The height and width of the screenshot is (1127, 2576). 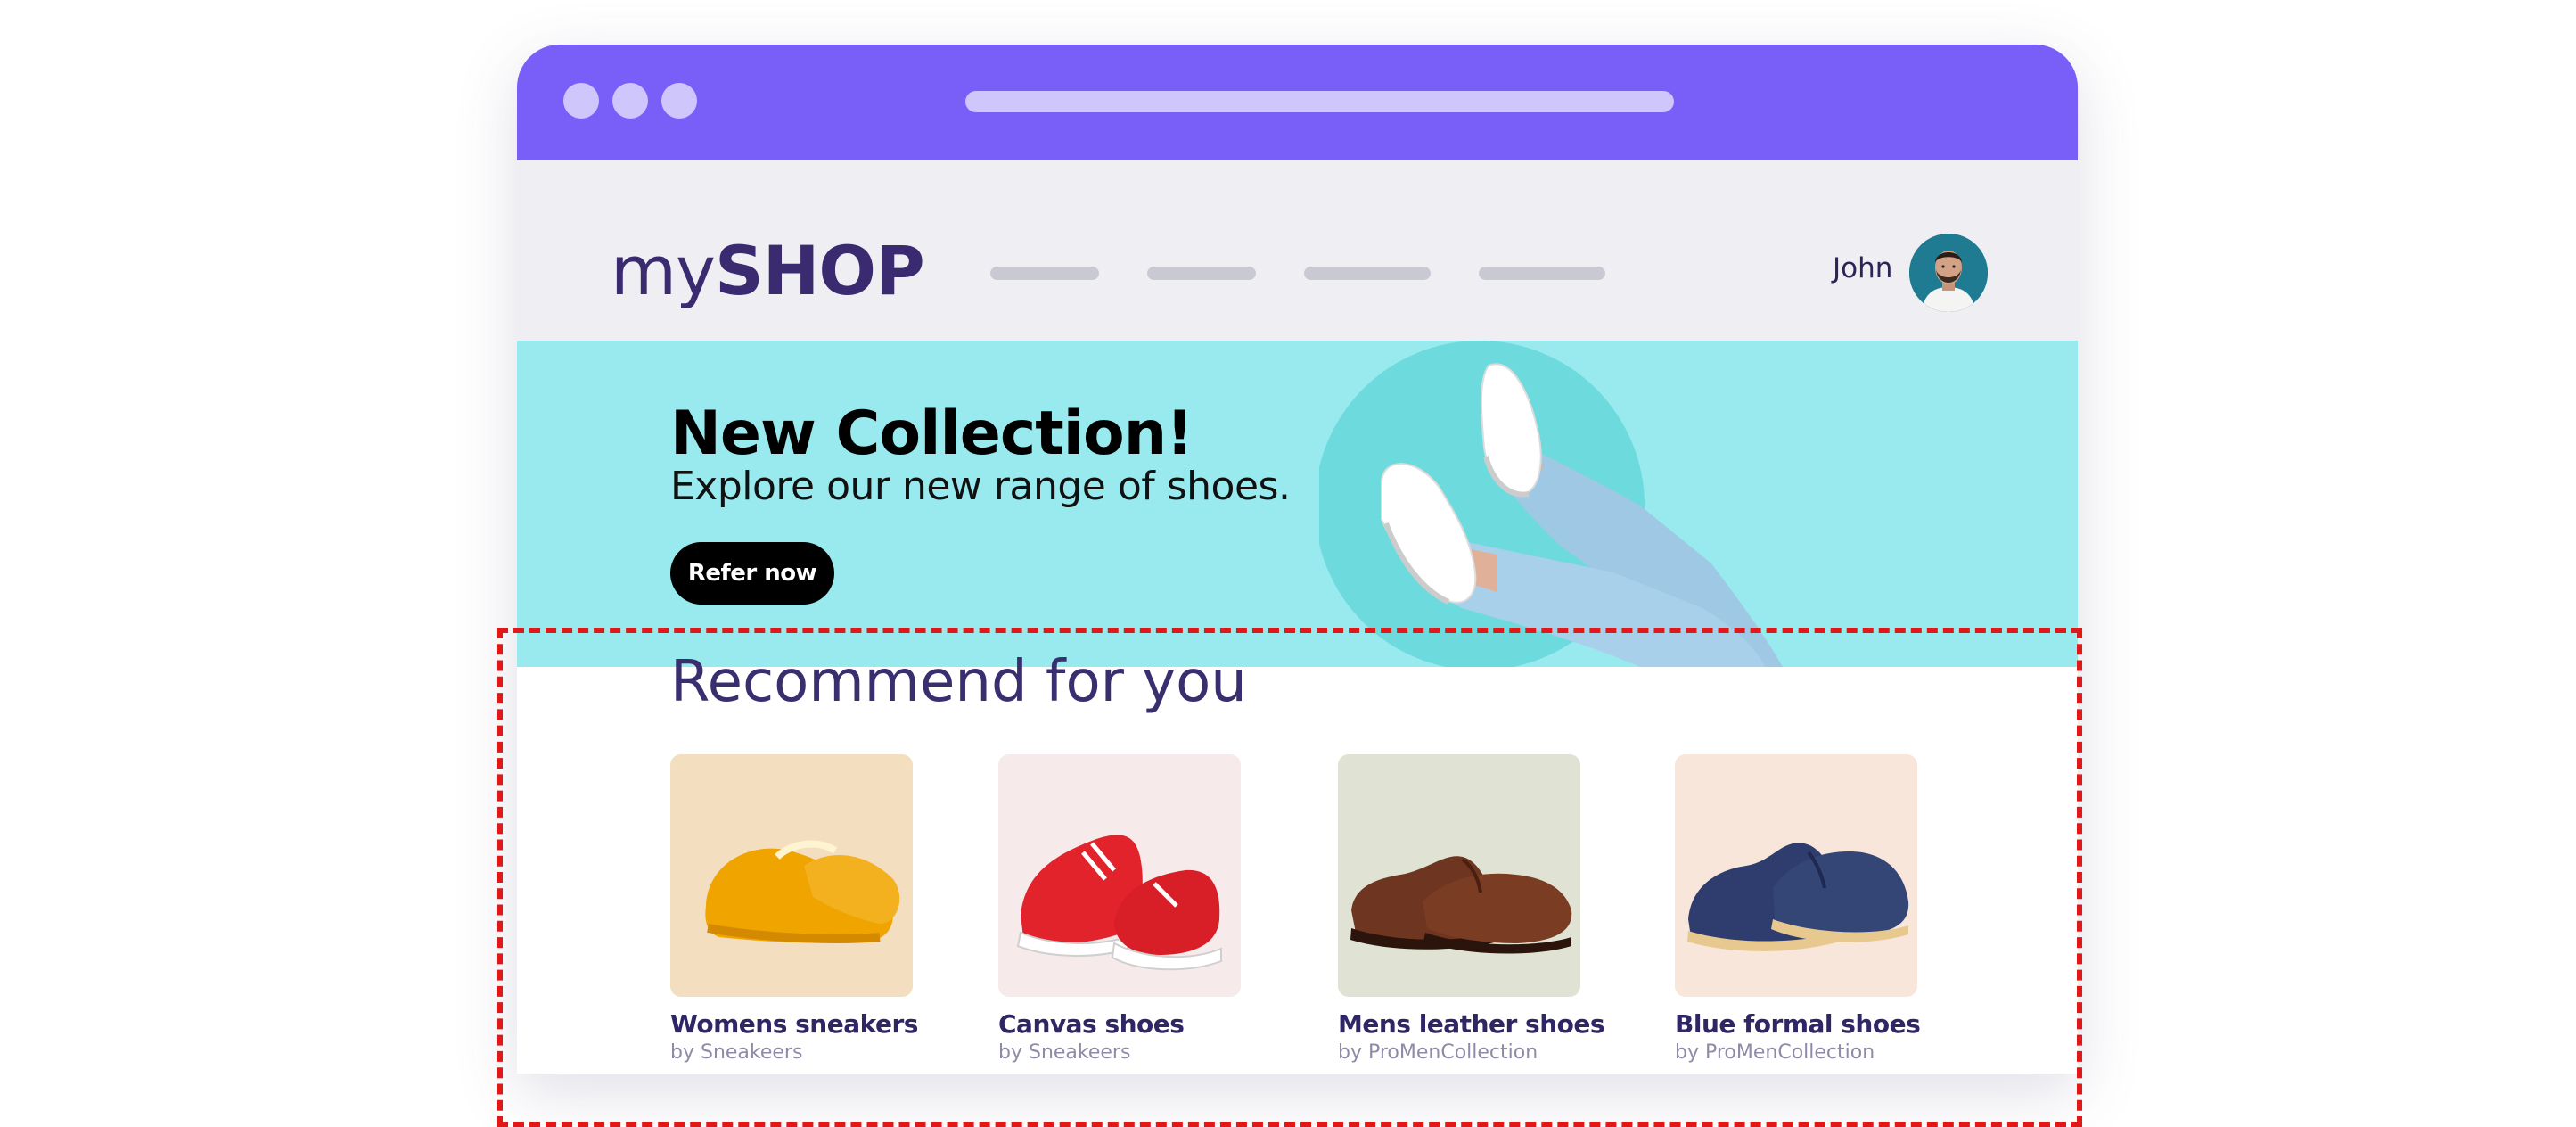 I want to click on product-card: Mens leather shoes by ProMenCollection, so click(x=1472, y=909).